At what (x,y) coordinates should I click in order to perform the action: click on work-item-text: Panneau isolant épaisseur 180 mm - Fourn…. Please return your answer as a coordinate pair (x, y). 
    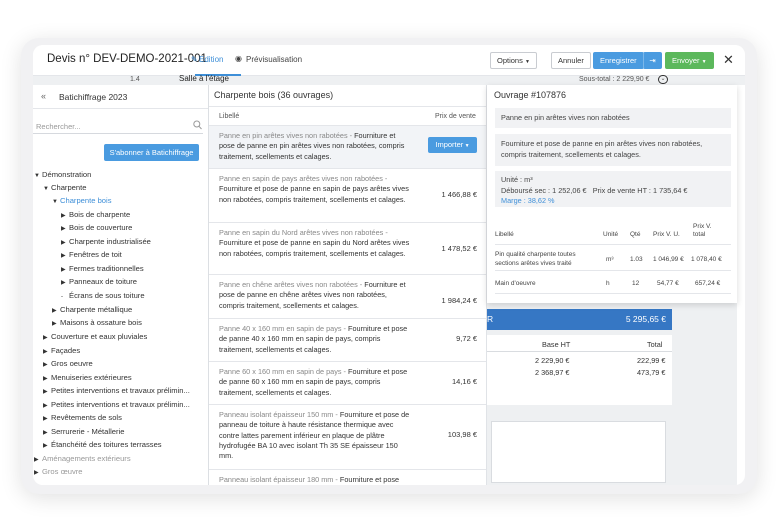
    Looking at the image, I should click on (315, 480).